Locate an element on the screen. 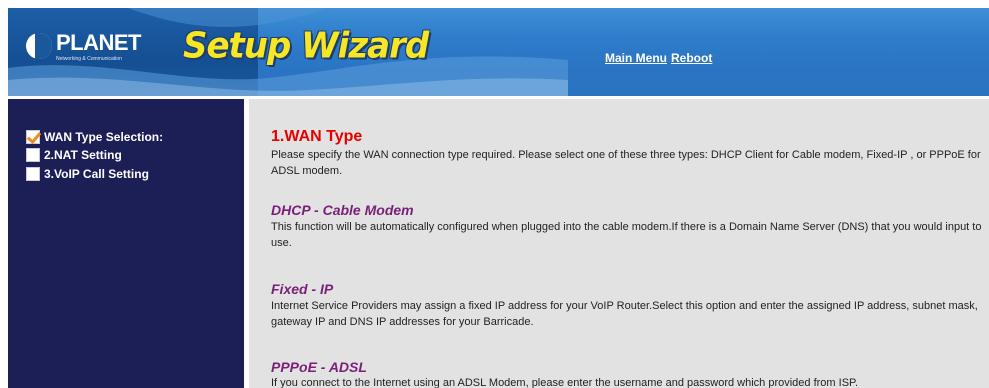  planet-logo: PLANET Networking & Communication is located at coordinates (91, 48).